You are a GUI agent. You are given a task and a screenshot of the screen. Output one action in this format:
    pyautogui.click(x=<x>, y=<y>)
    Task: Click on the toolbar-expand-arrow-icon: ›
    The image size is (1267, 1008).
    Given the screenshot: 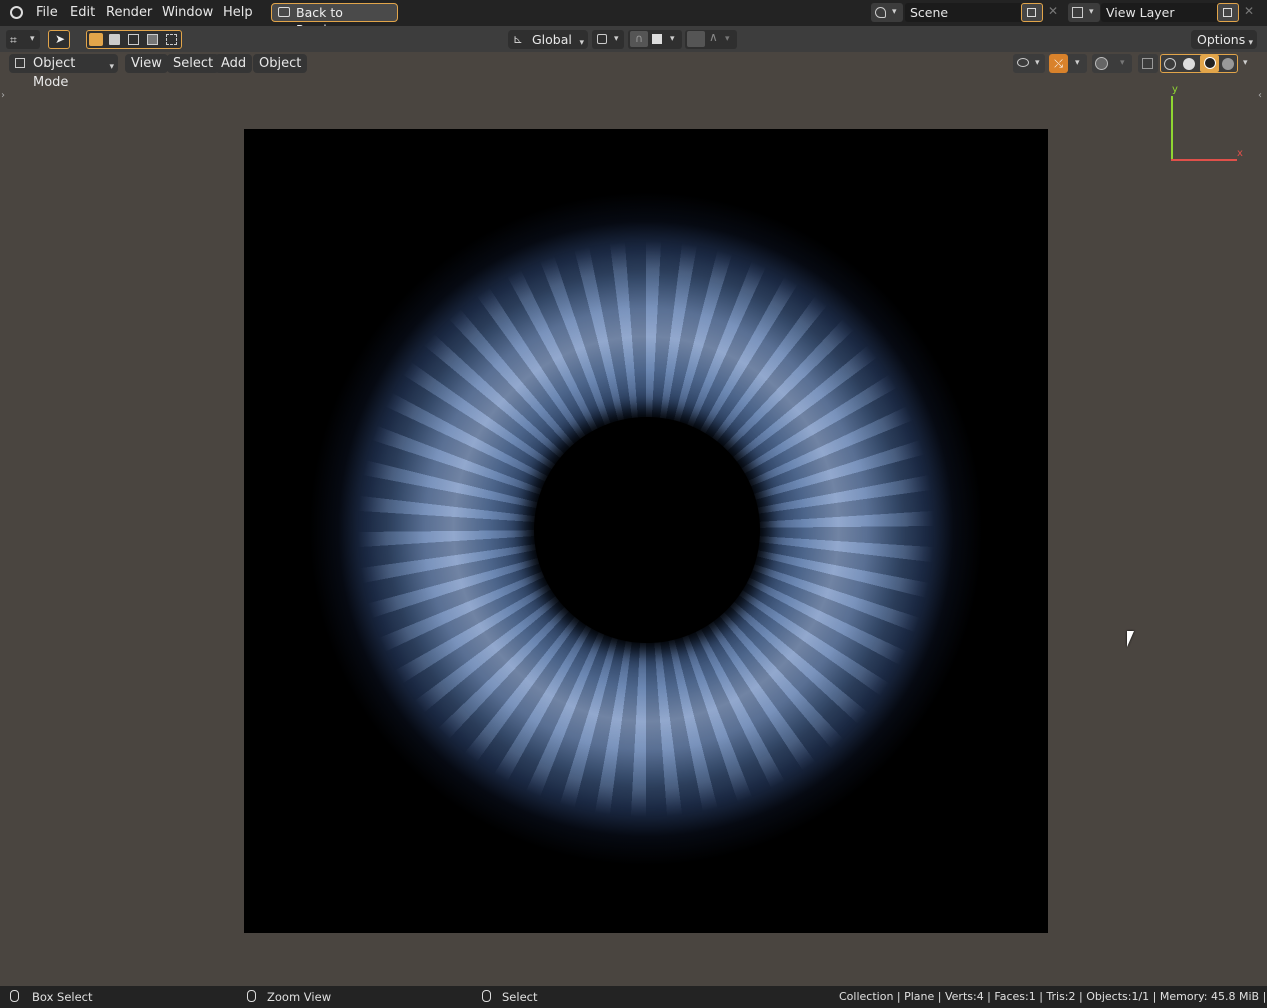 What is the action you would take?
    pyautogui.click(x=3, y=95)
    